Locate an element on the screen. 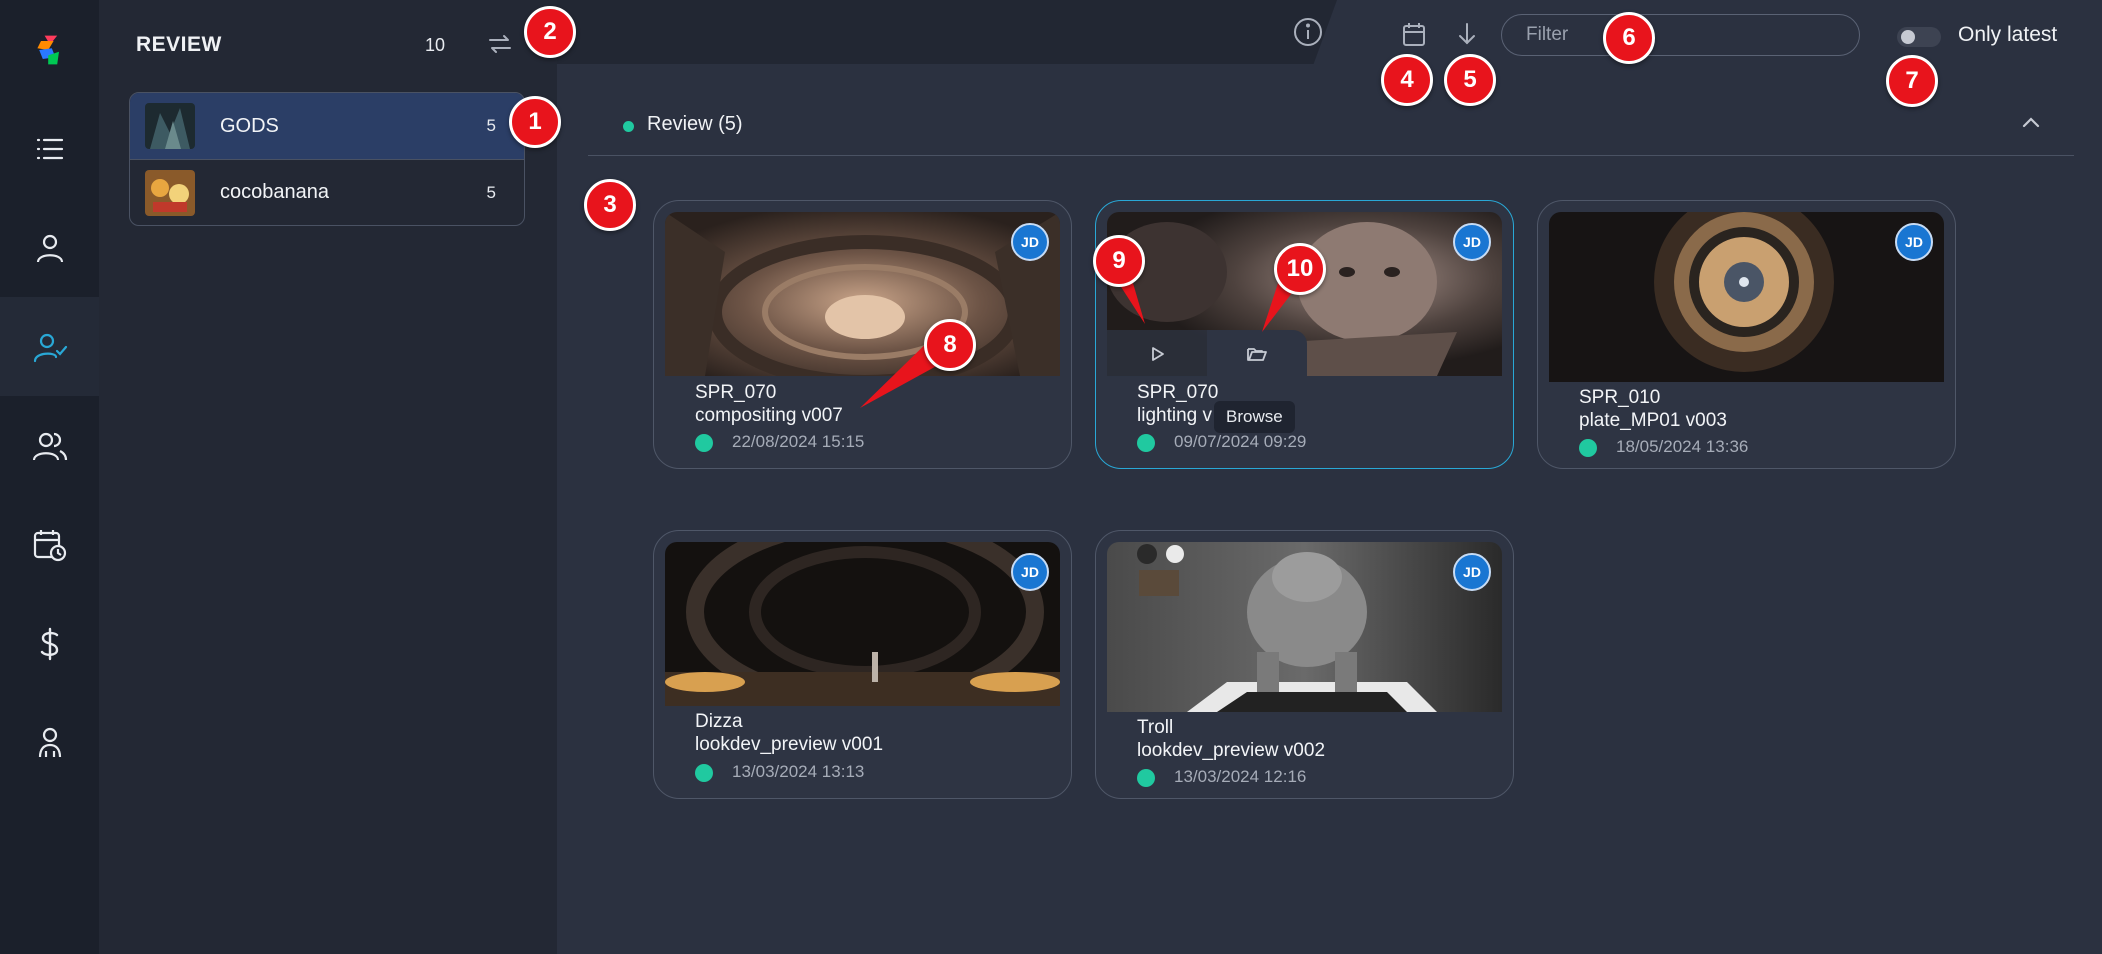 This screenshot has height=954, width=2102. card-action-bar is located at coordinates (1207, 353).